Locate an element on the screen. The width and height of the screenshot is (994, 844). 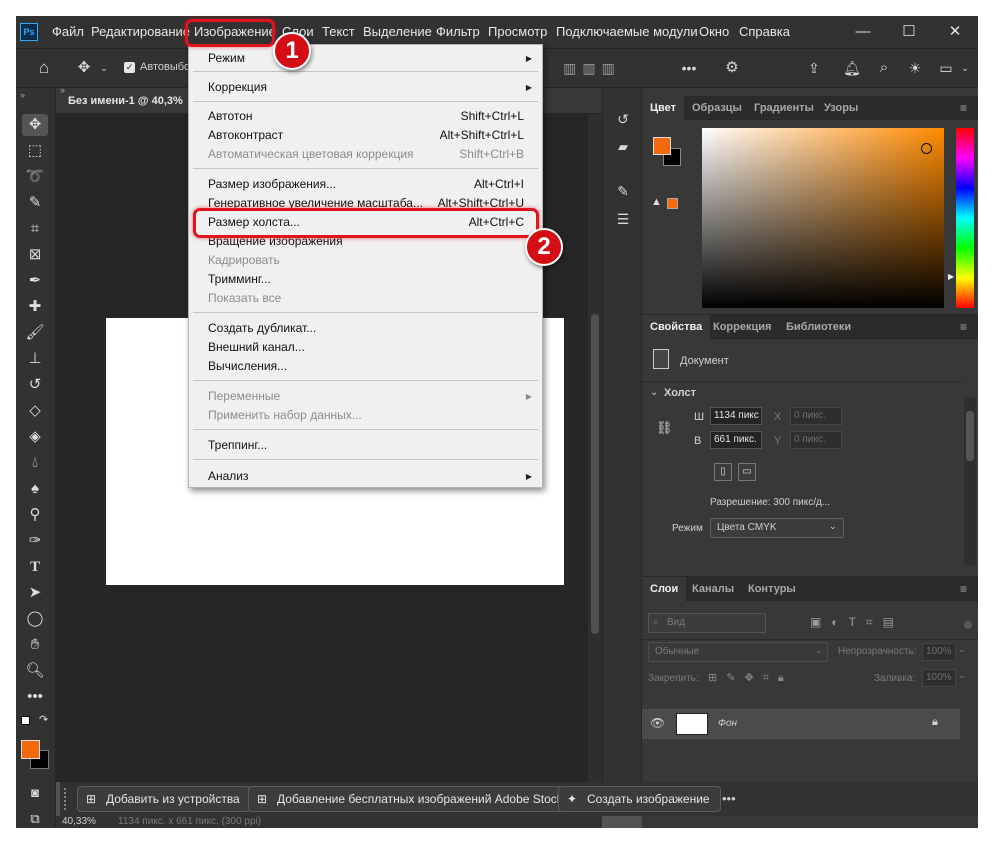
tab-patterns: Узоры is located at coordinates (841, 108).